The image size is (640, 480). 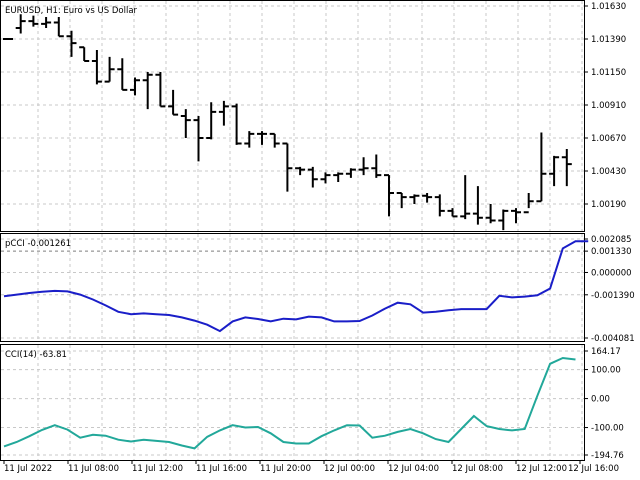 I want to click on time-tick-label: 12 Jul 04:00, so click(x=413, y=469).